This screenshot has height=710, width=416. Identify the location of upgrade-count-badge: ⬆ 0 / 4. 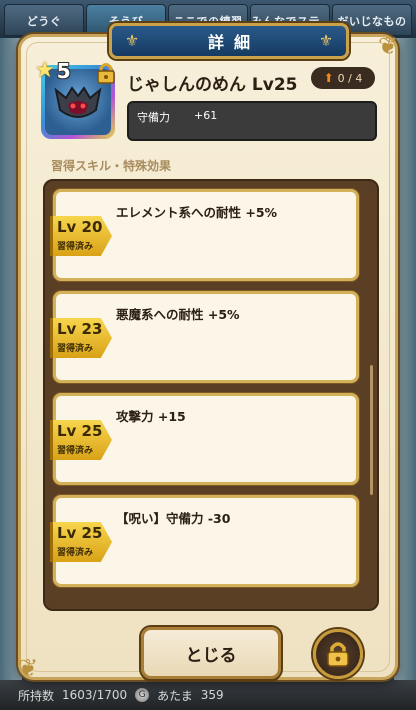
(343, 78).